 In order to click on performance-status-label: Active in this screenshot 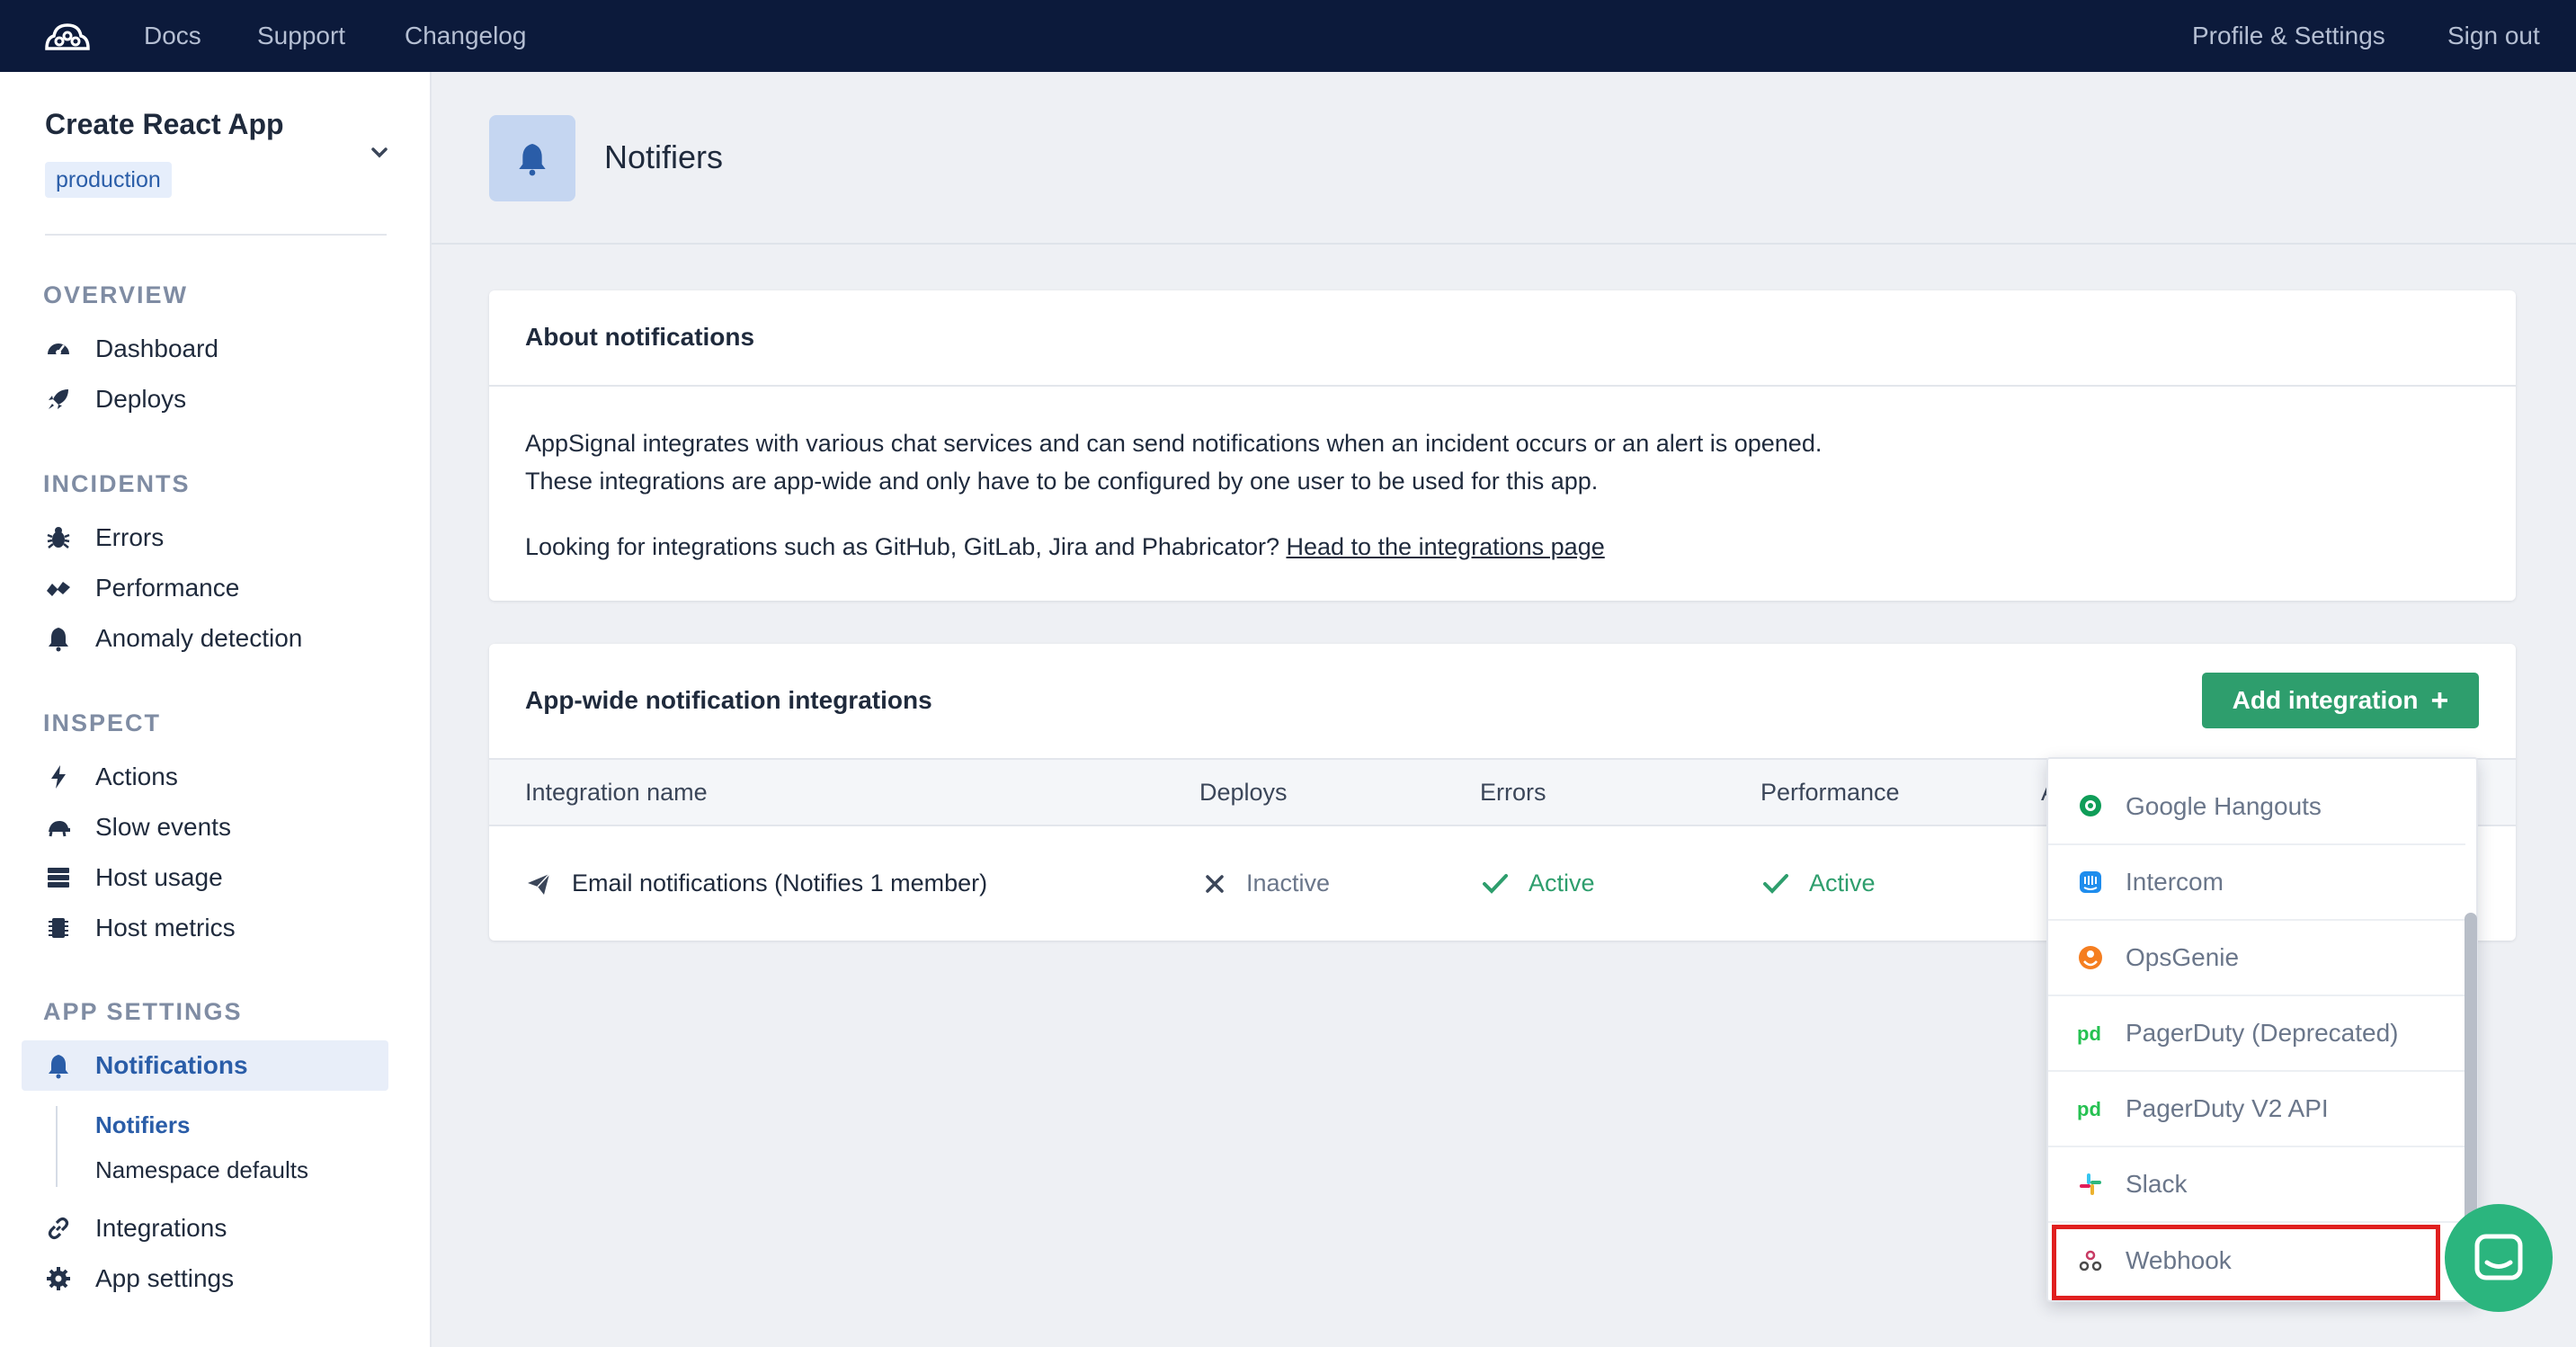, I will do `click(1843, 883)`.